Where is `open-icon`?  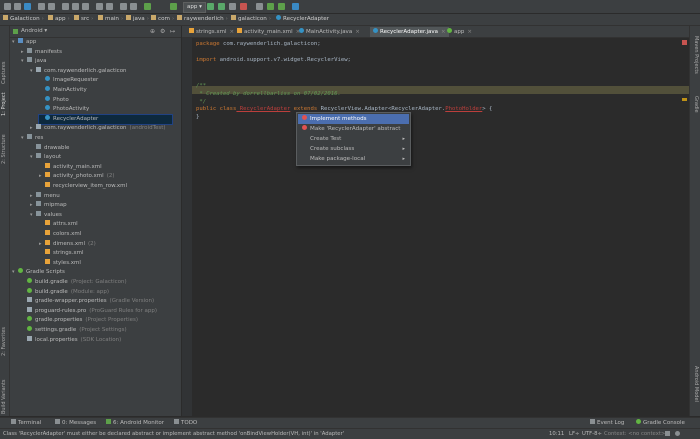 open-icon is located at coordinates (7, 6).